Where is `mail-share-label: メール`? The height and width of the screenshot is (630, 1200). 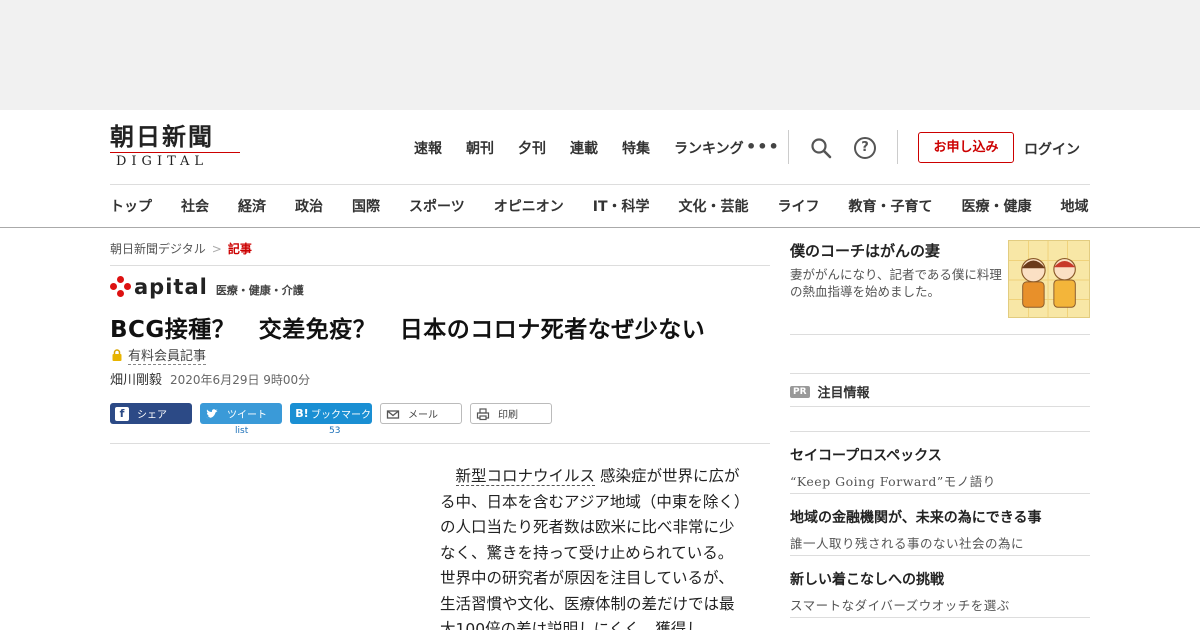
mail-share-label: メール is located at coordinates (423, 415).